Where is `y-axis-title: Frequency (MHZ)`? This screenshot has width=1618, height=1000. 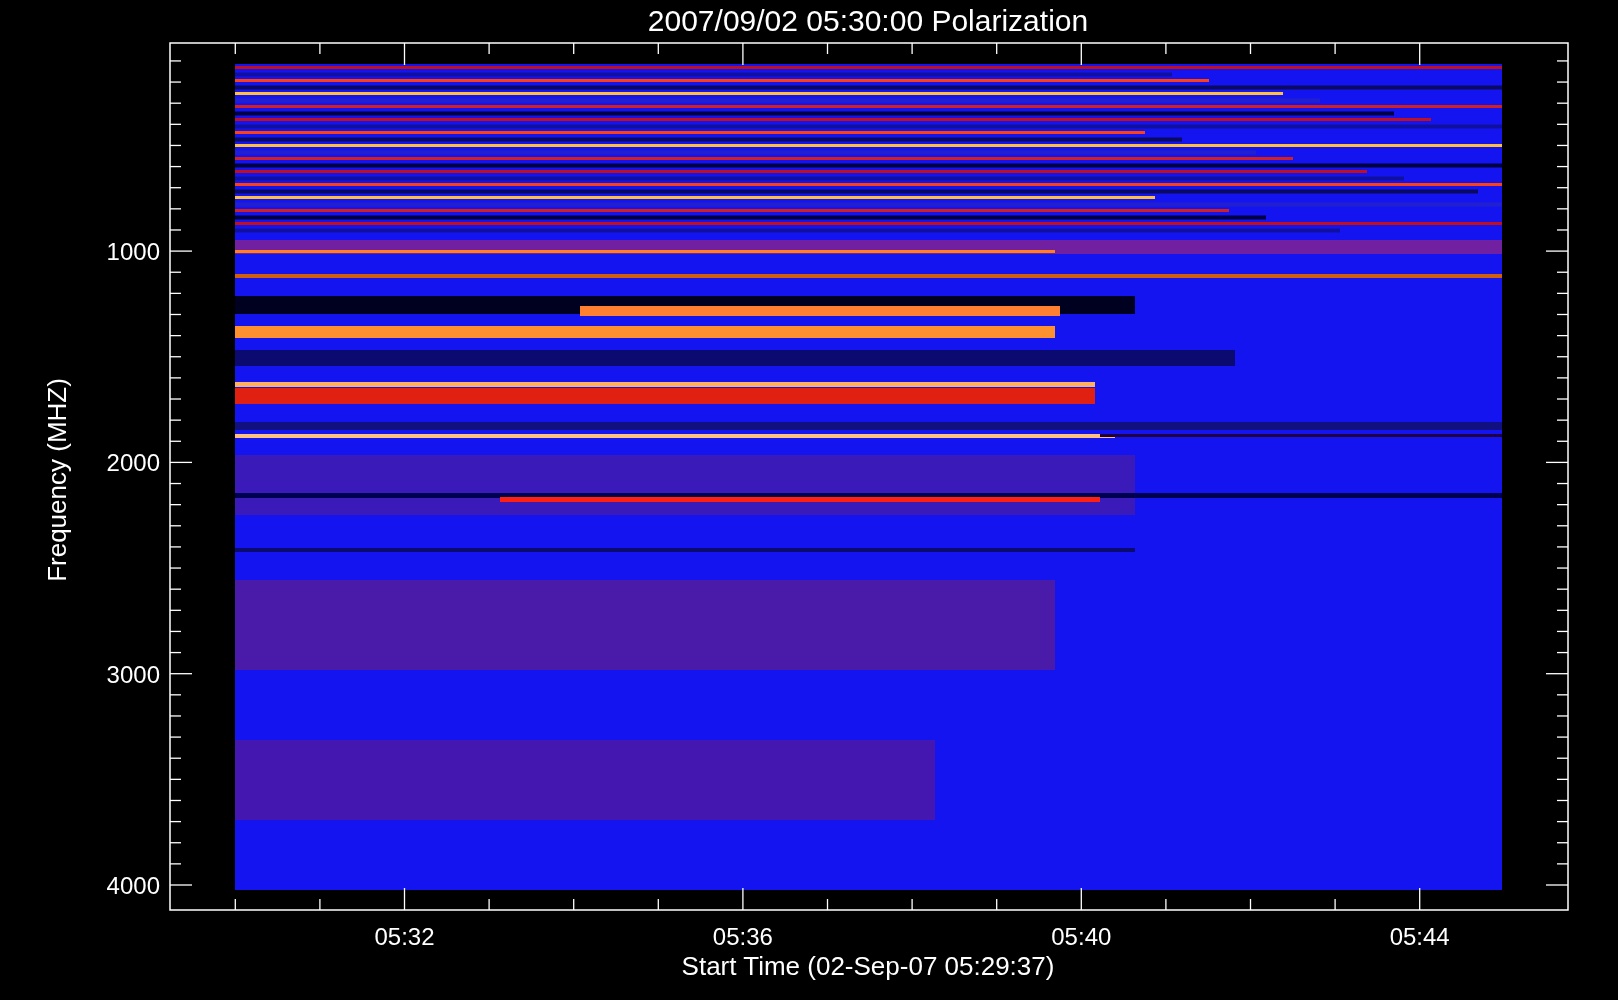
y-axis-title: Frequency (MHZ) is located at coordinates (57, 480).